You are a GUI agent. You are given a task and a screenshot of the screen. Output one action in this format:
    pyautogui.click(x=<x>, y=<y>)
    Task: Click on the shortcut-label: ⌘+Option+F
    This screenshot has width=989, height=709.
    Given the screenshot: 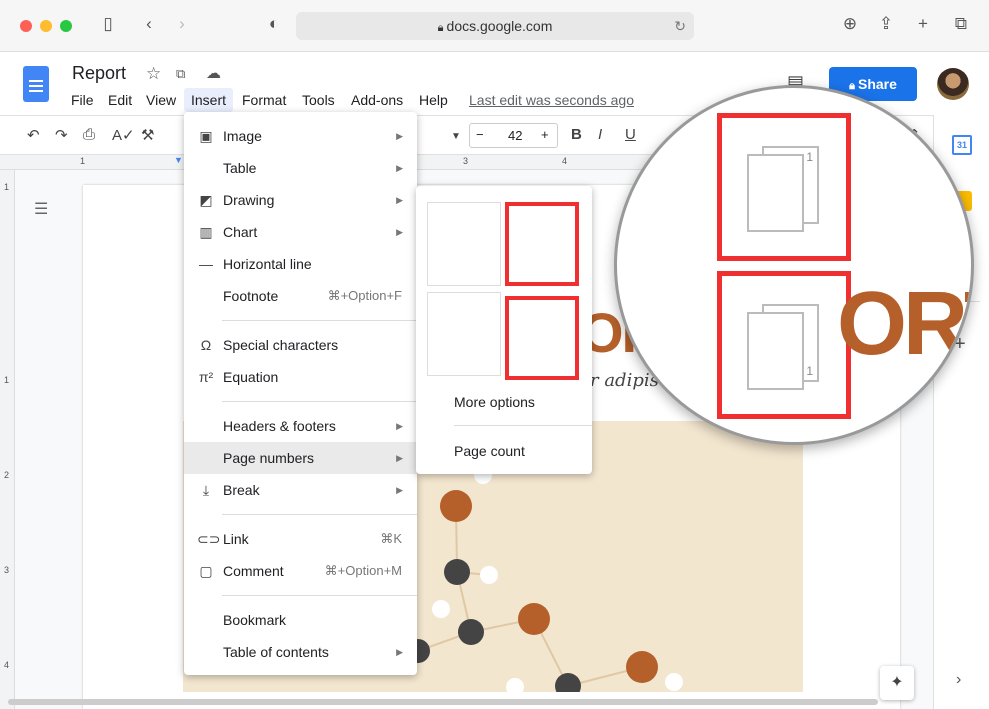 What is the action you would take?
    pyautogui.click(x=364, y=295)
    